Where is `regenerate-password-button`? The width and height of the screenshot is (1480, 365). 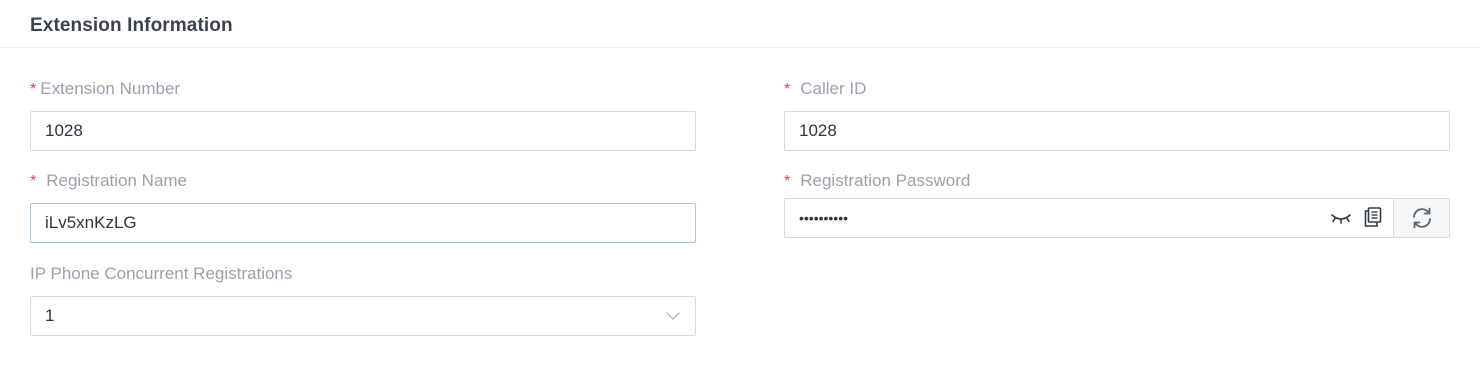 regenerate-password-button is located at coordinates (1421, 218).